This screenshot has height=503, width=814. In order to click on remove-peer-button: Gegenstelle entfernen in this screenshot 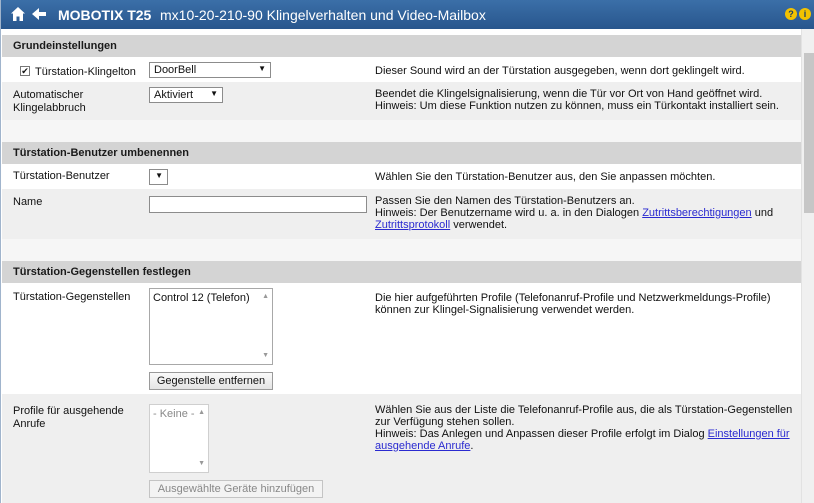, I will do `click(211, 381)`.